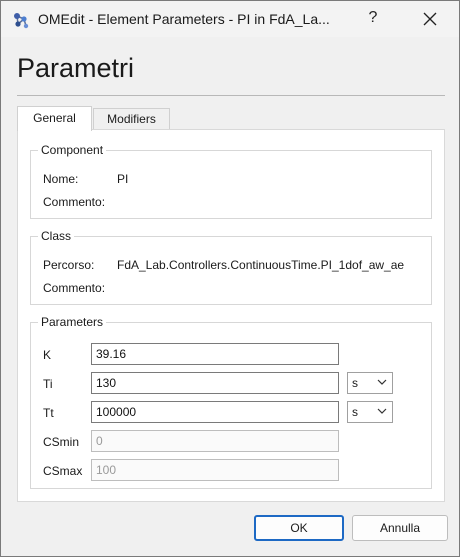 The height and width of the screenshot is (557, 460). I want to click on tab-modifiers: Modifiers, so click(131, 119).